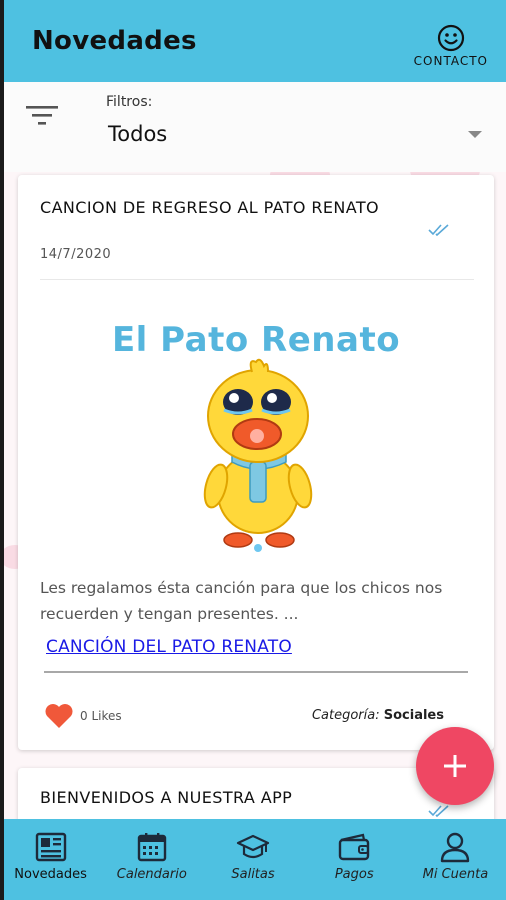  Describe the element at coordinates (253, 846) in the screenshot. I see `graduation-cap-icon` at that location.